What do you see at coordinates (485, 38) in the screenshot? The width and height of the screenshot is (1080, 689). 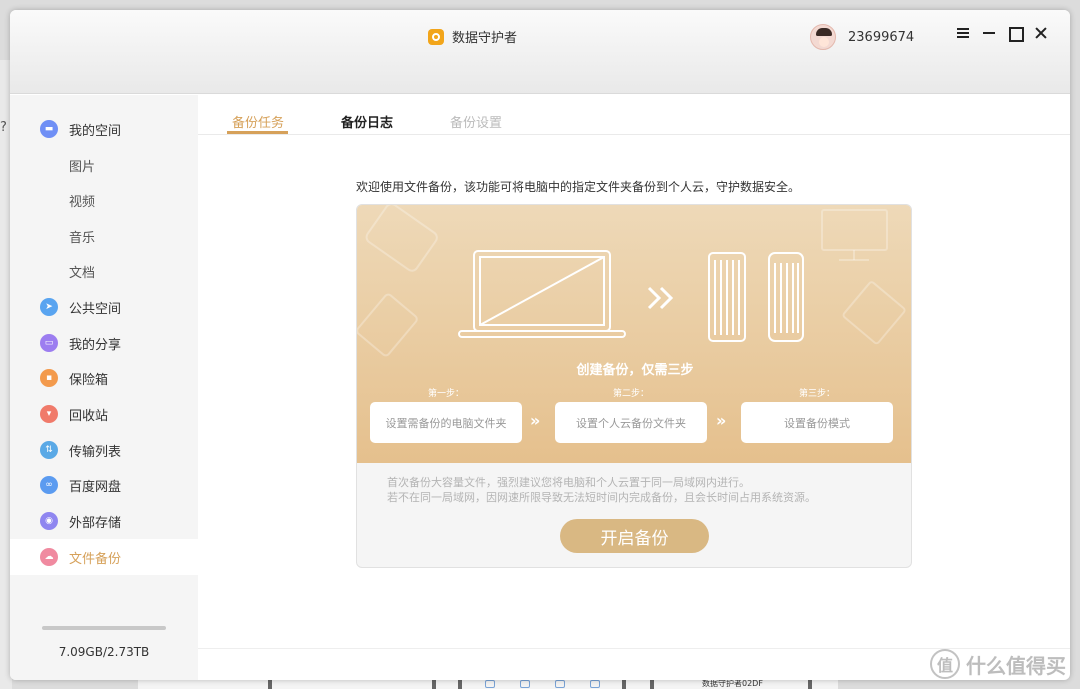 I see `app-title: 数据守护者` at bounding box center [485, 38].